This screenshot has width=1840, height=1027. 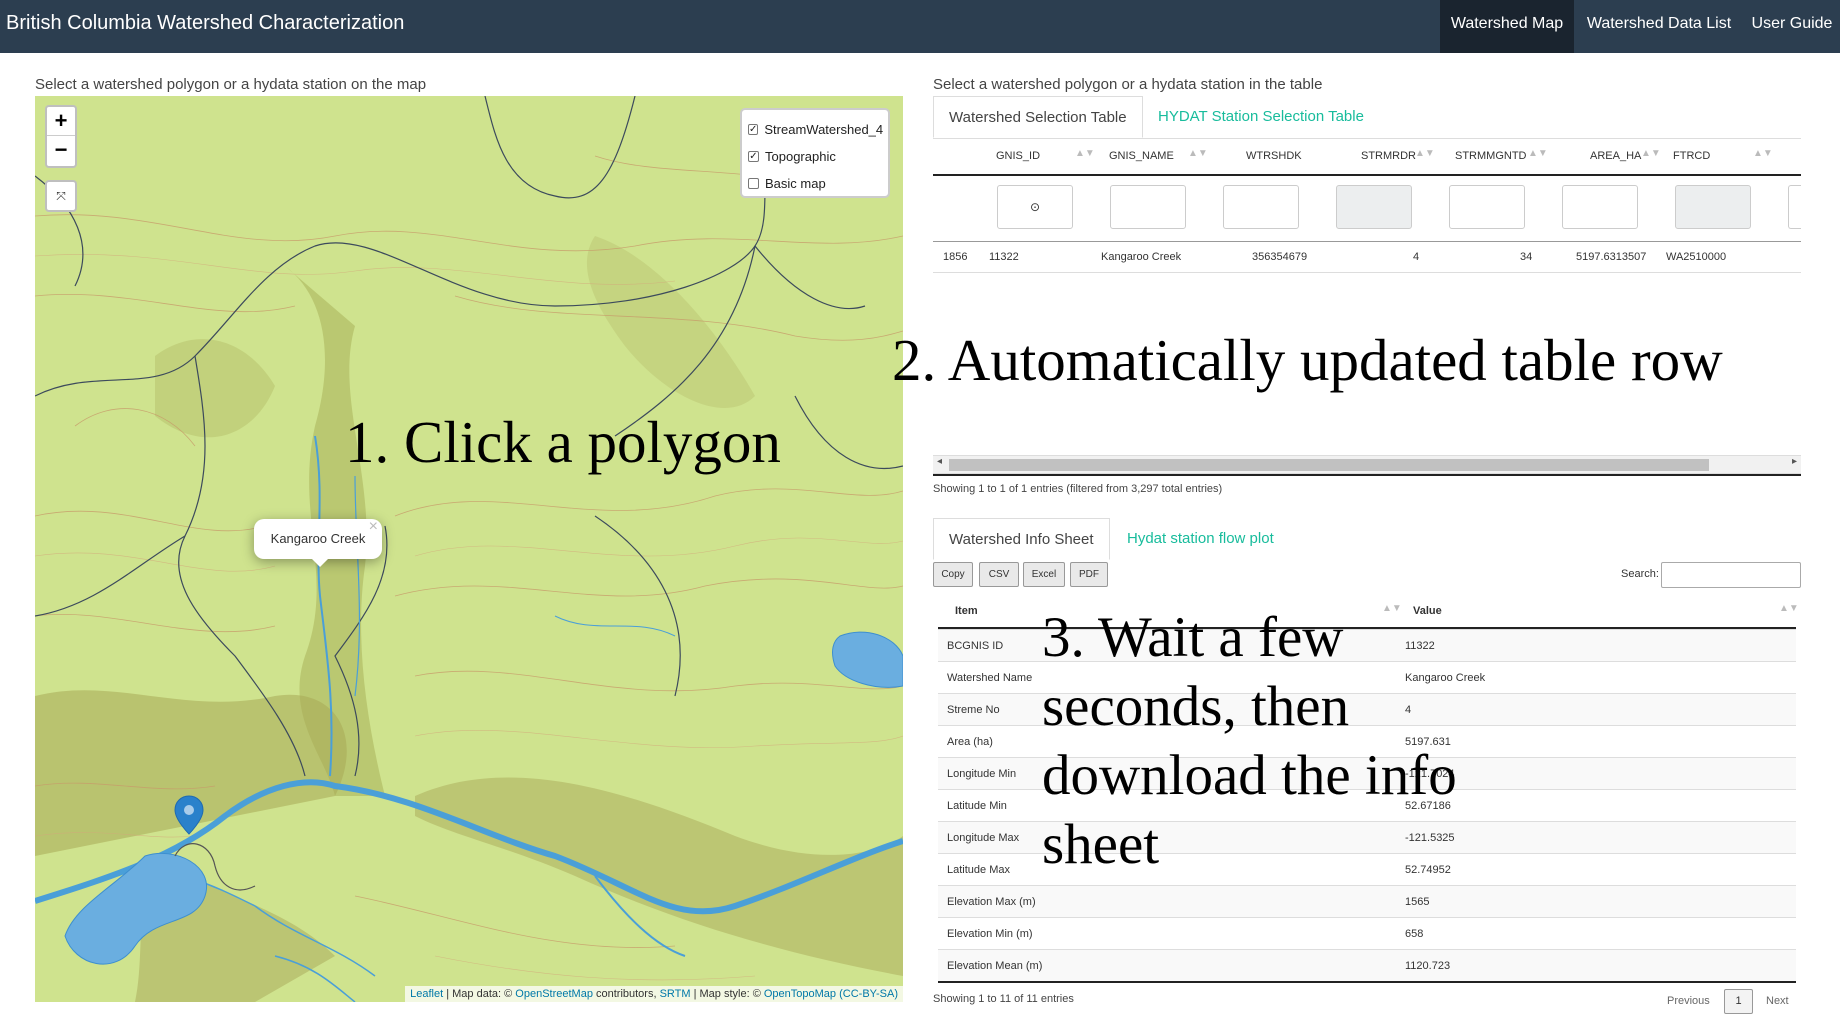 I want to click on cell-strmmgntd: 34, so click(x=1526, y=257).